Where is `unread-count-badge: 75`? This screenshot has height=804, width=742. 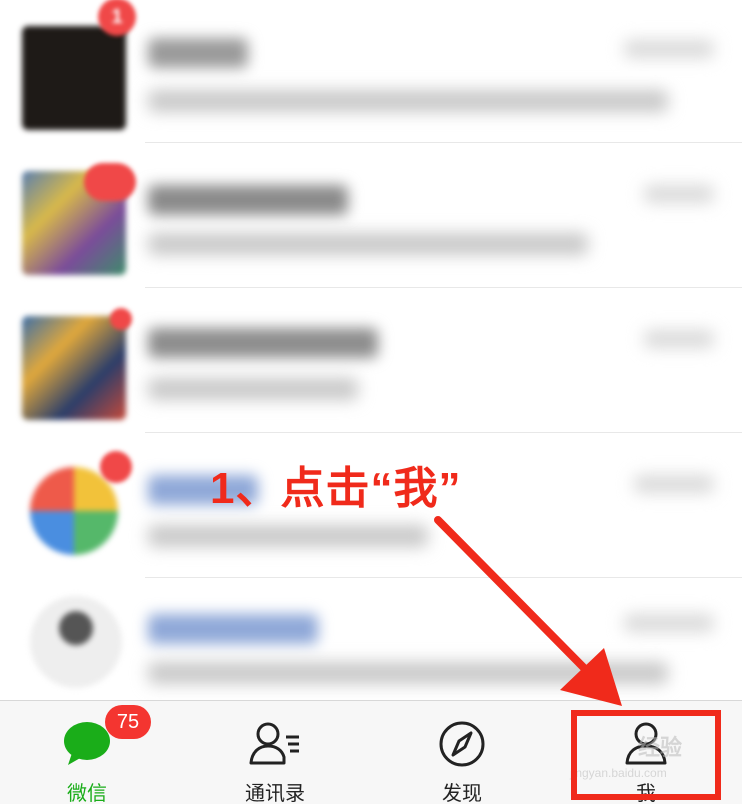
unread-count-badge: 75 is located at coordinates (128, 722).